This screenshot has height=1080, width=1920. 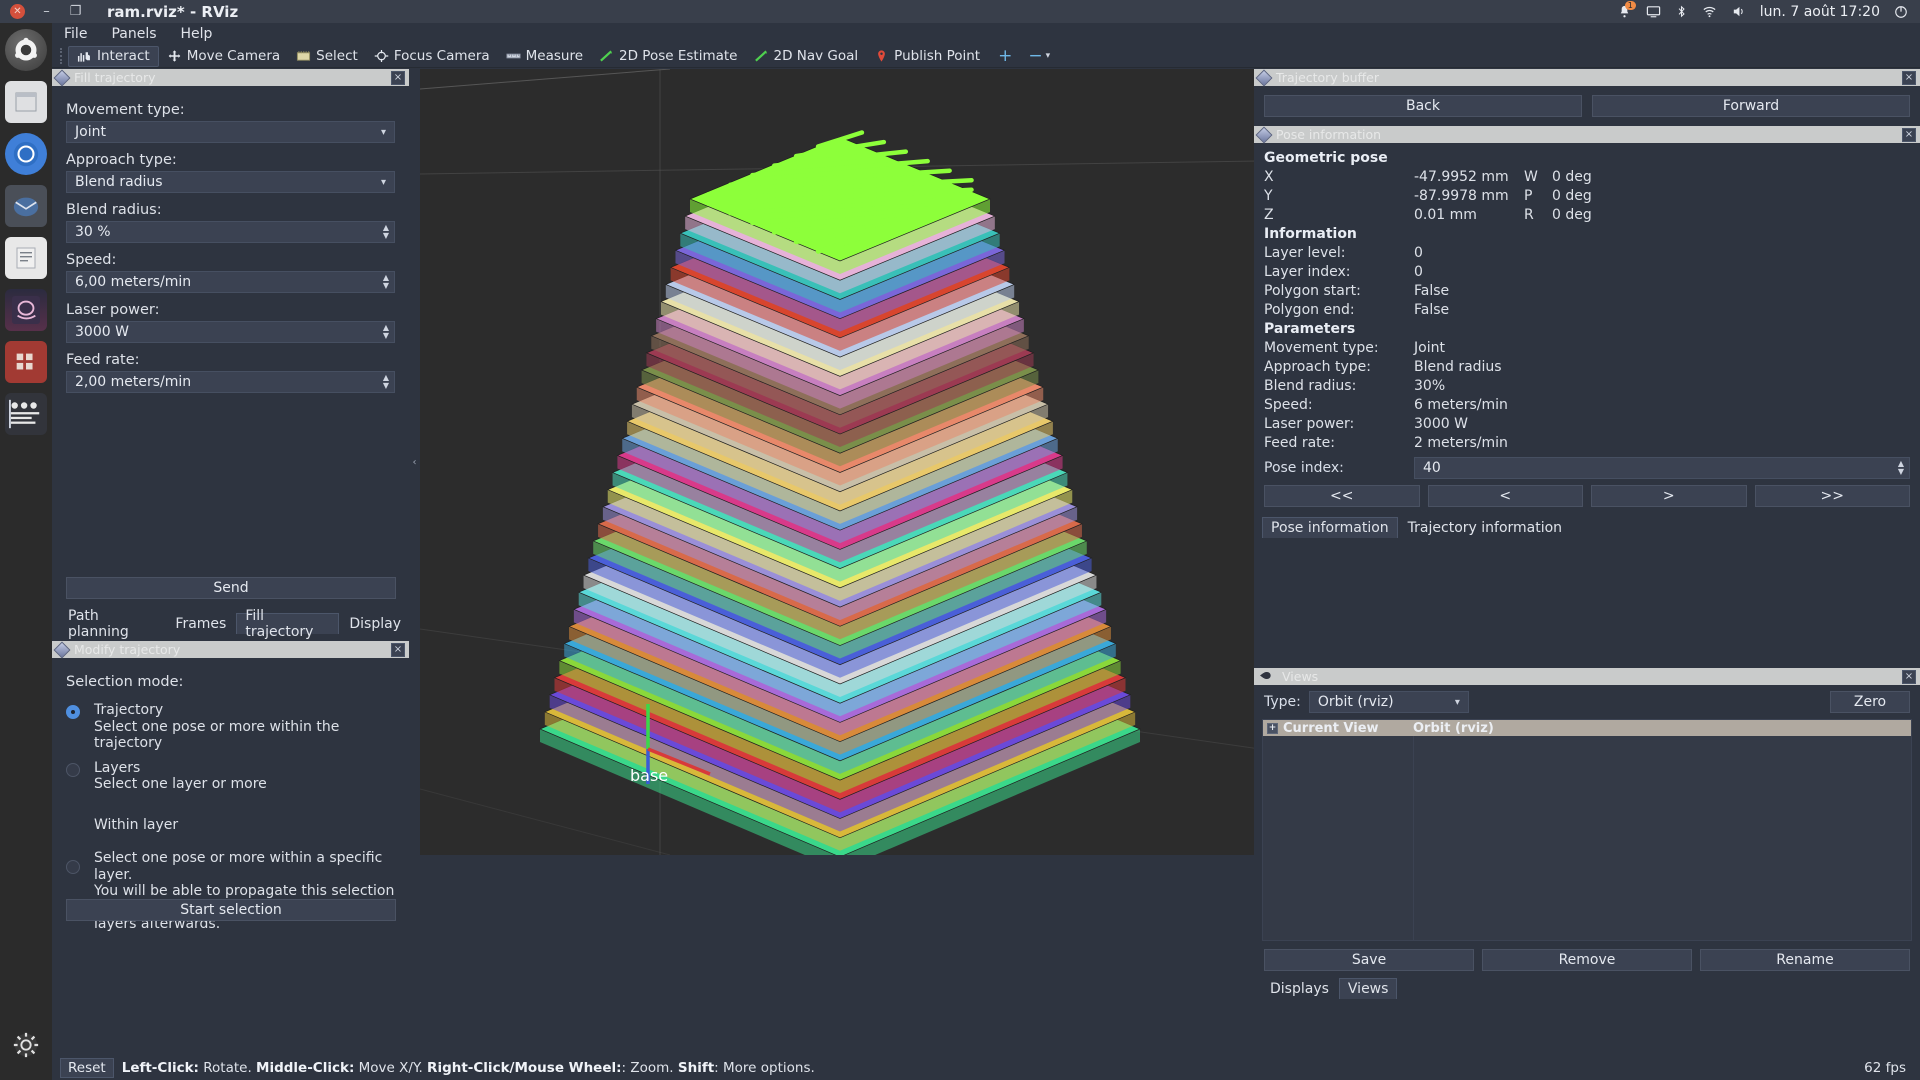 I want to click on bluetooth-icon, so click(x=1681, y=11).